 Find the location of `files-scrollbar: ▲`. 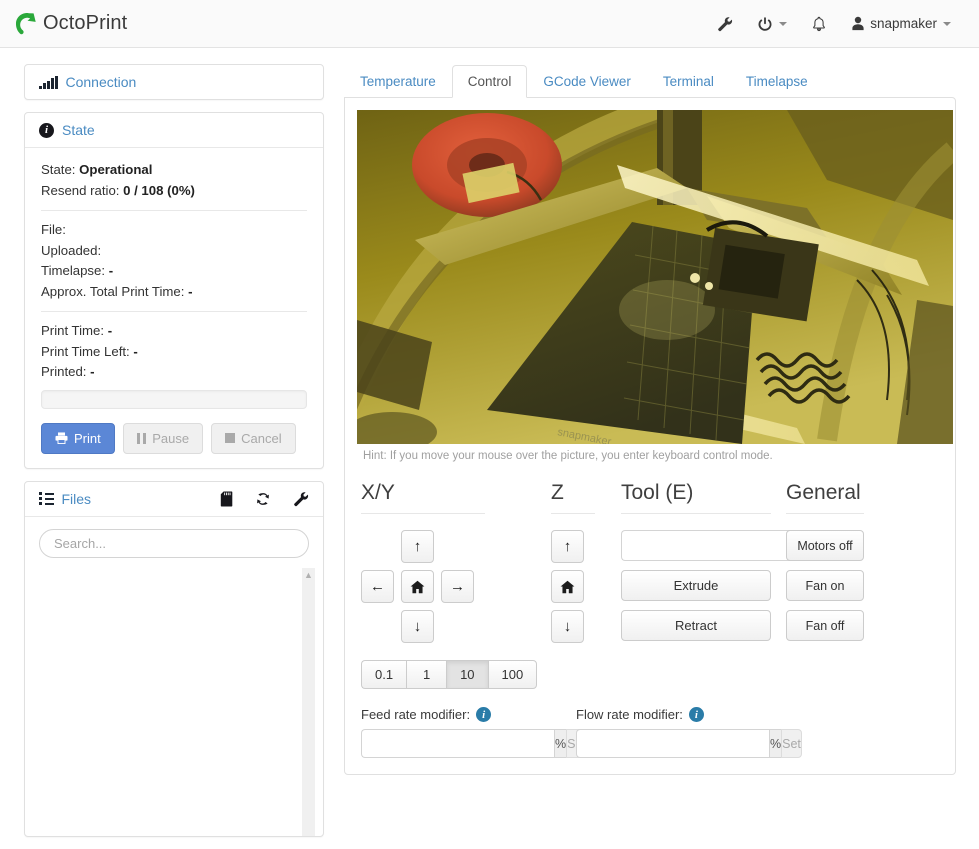

files-scrollbar: ▲ is located at coordinates (308, 701).